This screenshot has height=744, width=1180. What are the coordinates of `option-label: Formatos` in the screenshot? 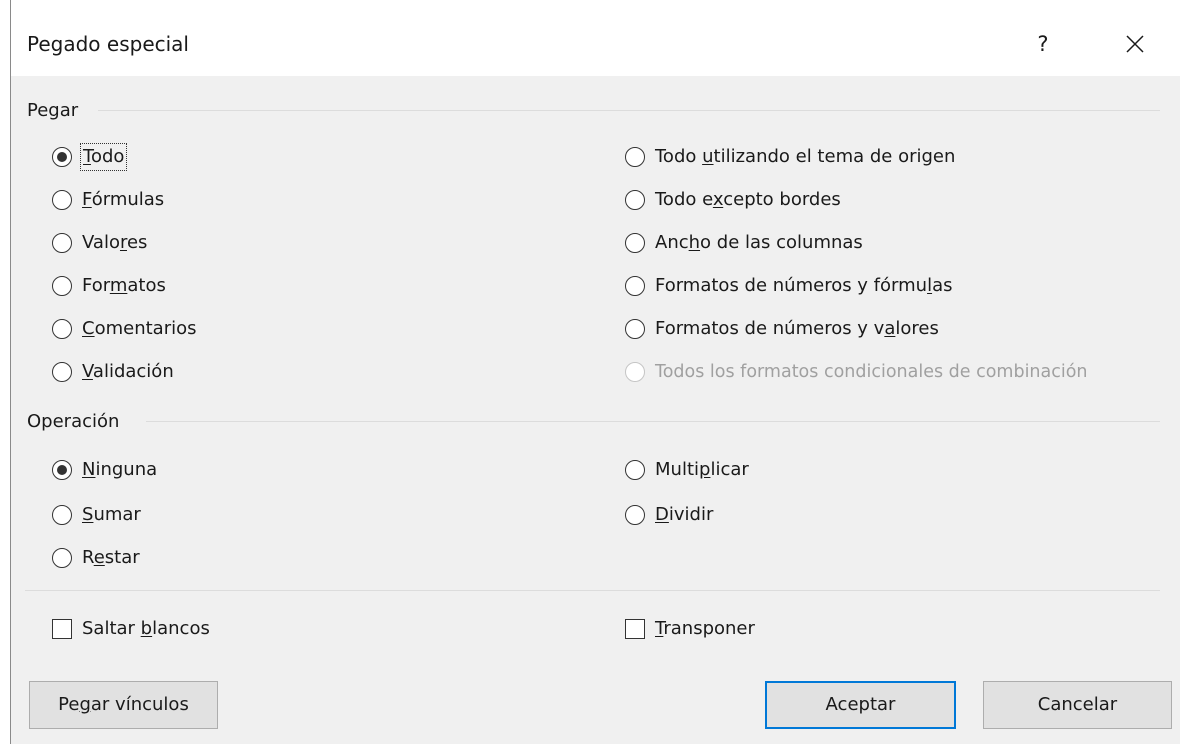 It's located at (124, 285).